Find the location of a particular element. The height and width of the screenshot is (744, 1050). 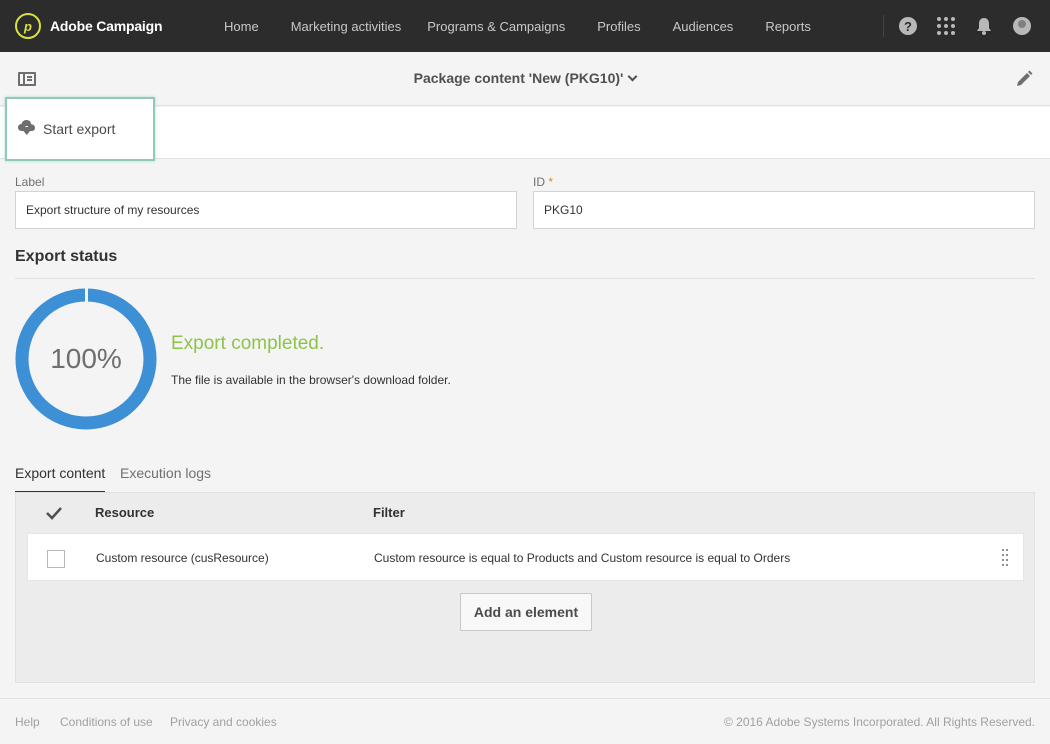

section-divider is located at coordinates (525, 278).